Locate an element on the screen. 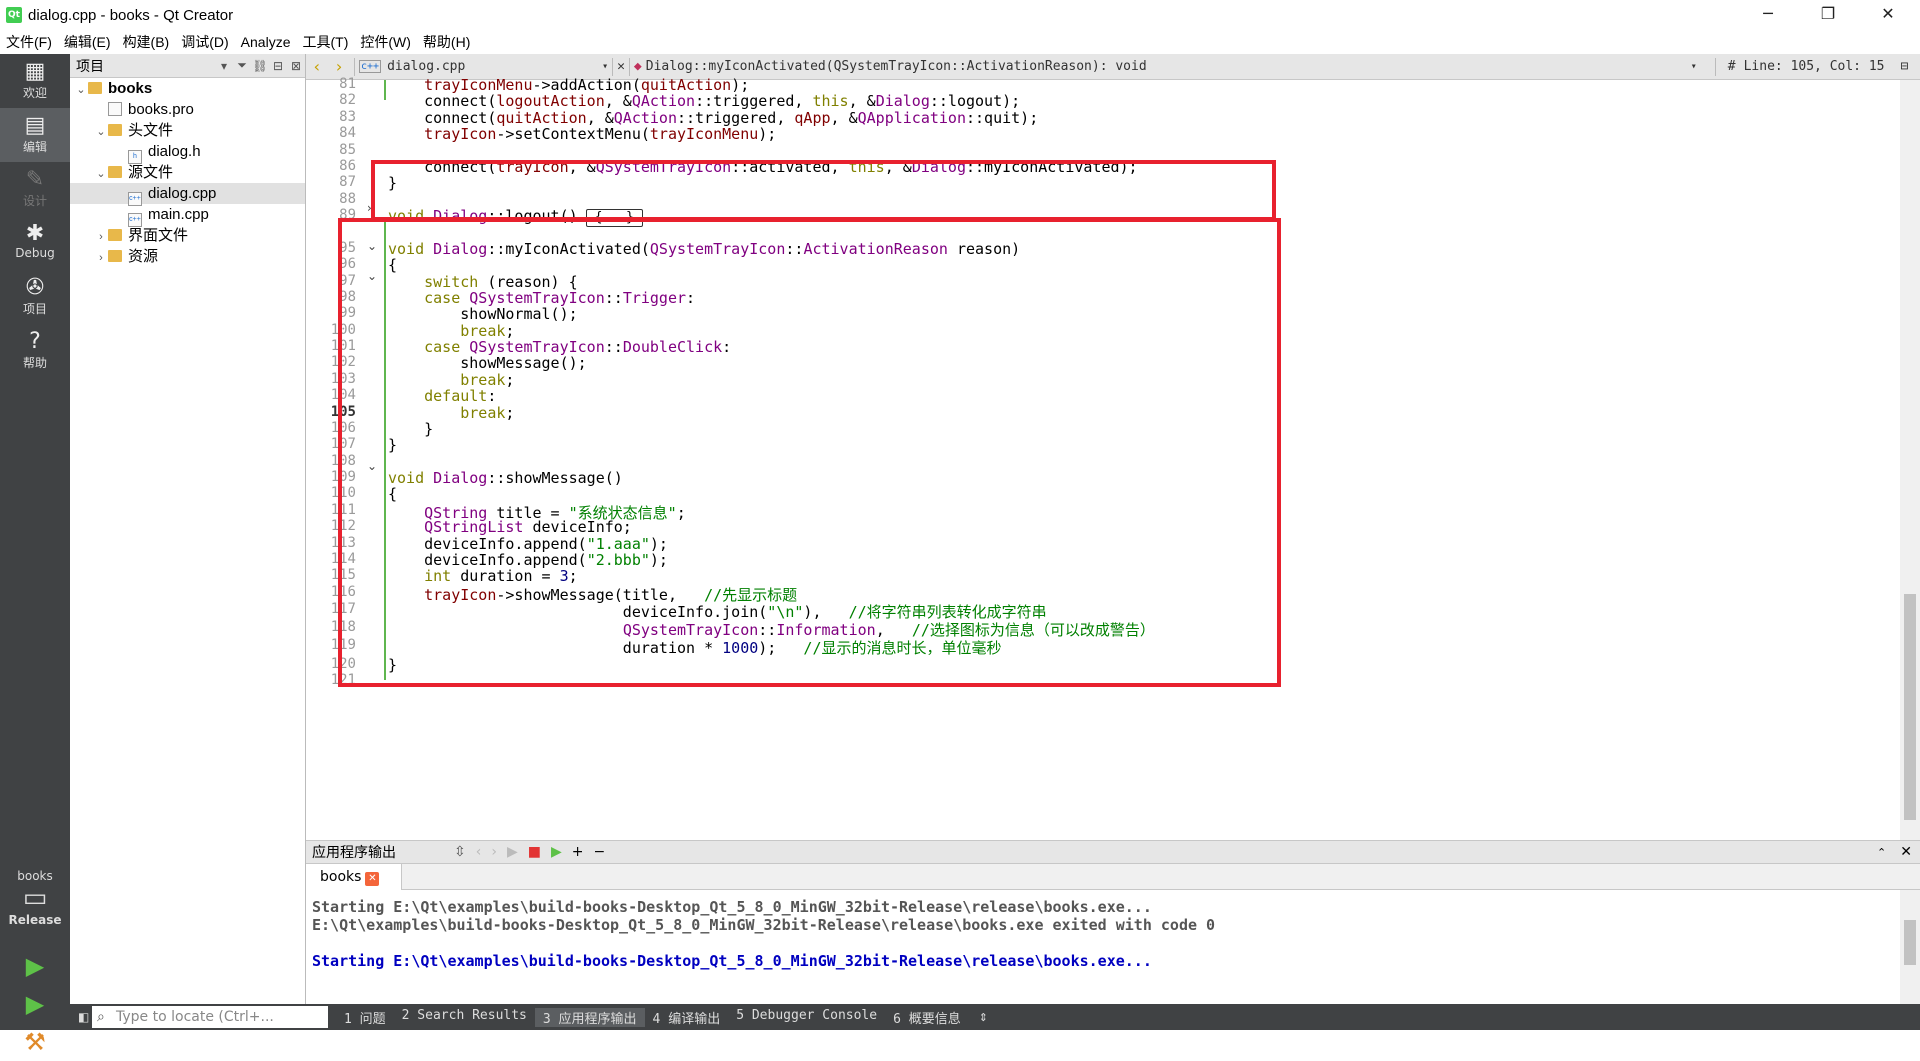 The width and height of the screenshot is (1920, 1061). menu-item: 帮助(H) is located at coordinates (446, 42).